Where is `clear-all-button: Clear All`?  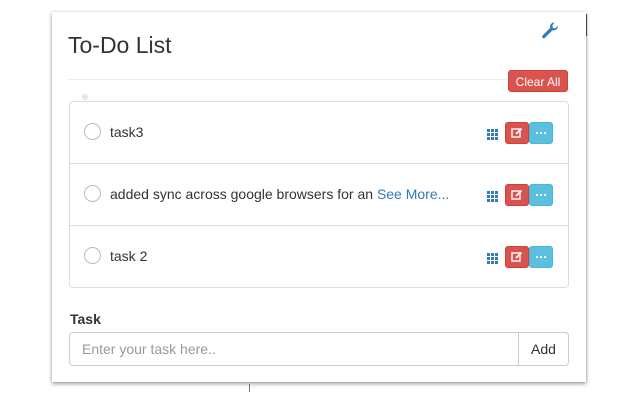 clear-all-button: Clear All is located at coordinates (538, 81).